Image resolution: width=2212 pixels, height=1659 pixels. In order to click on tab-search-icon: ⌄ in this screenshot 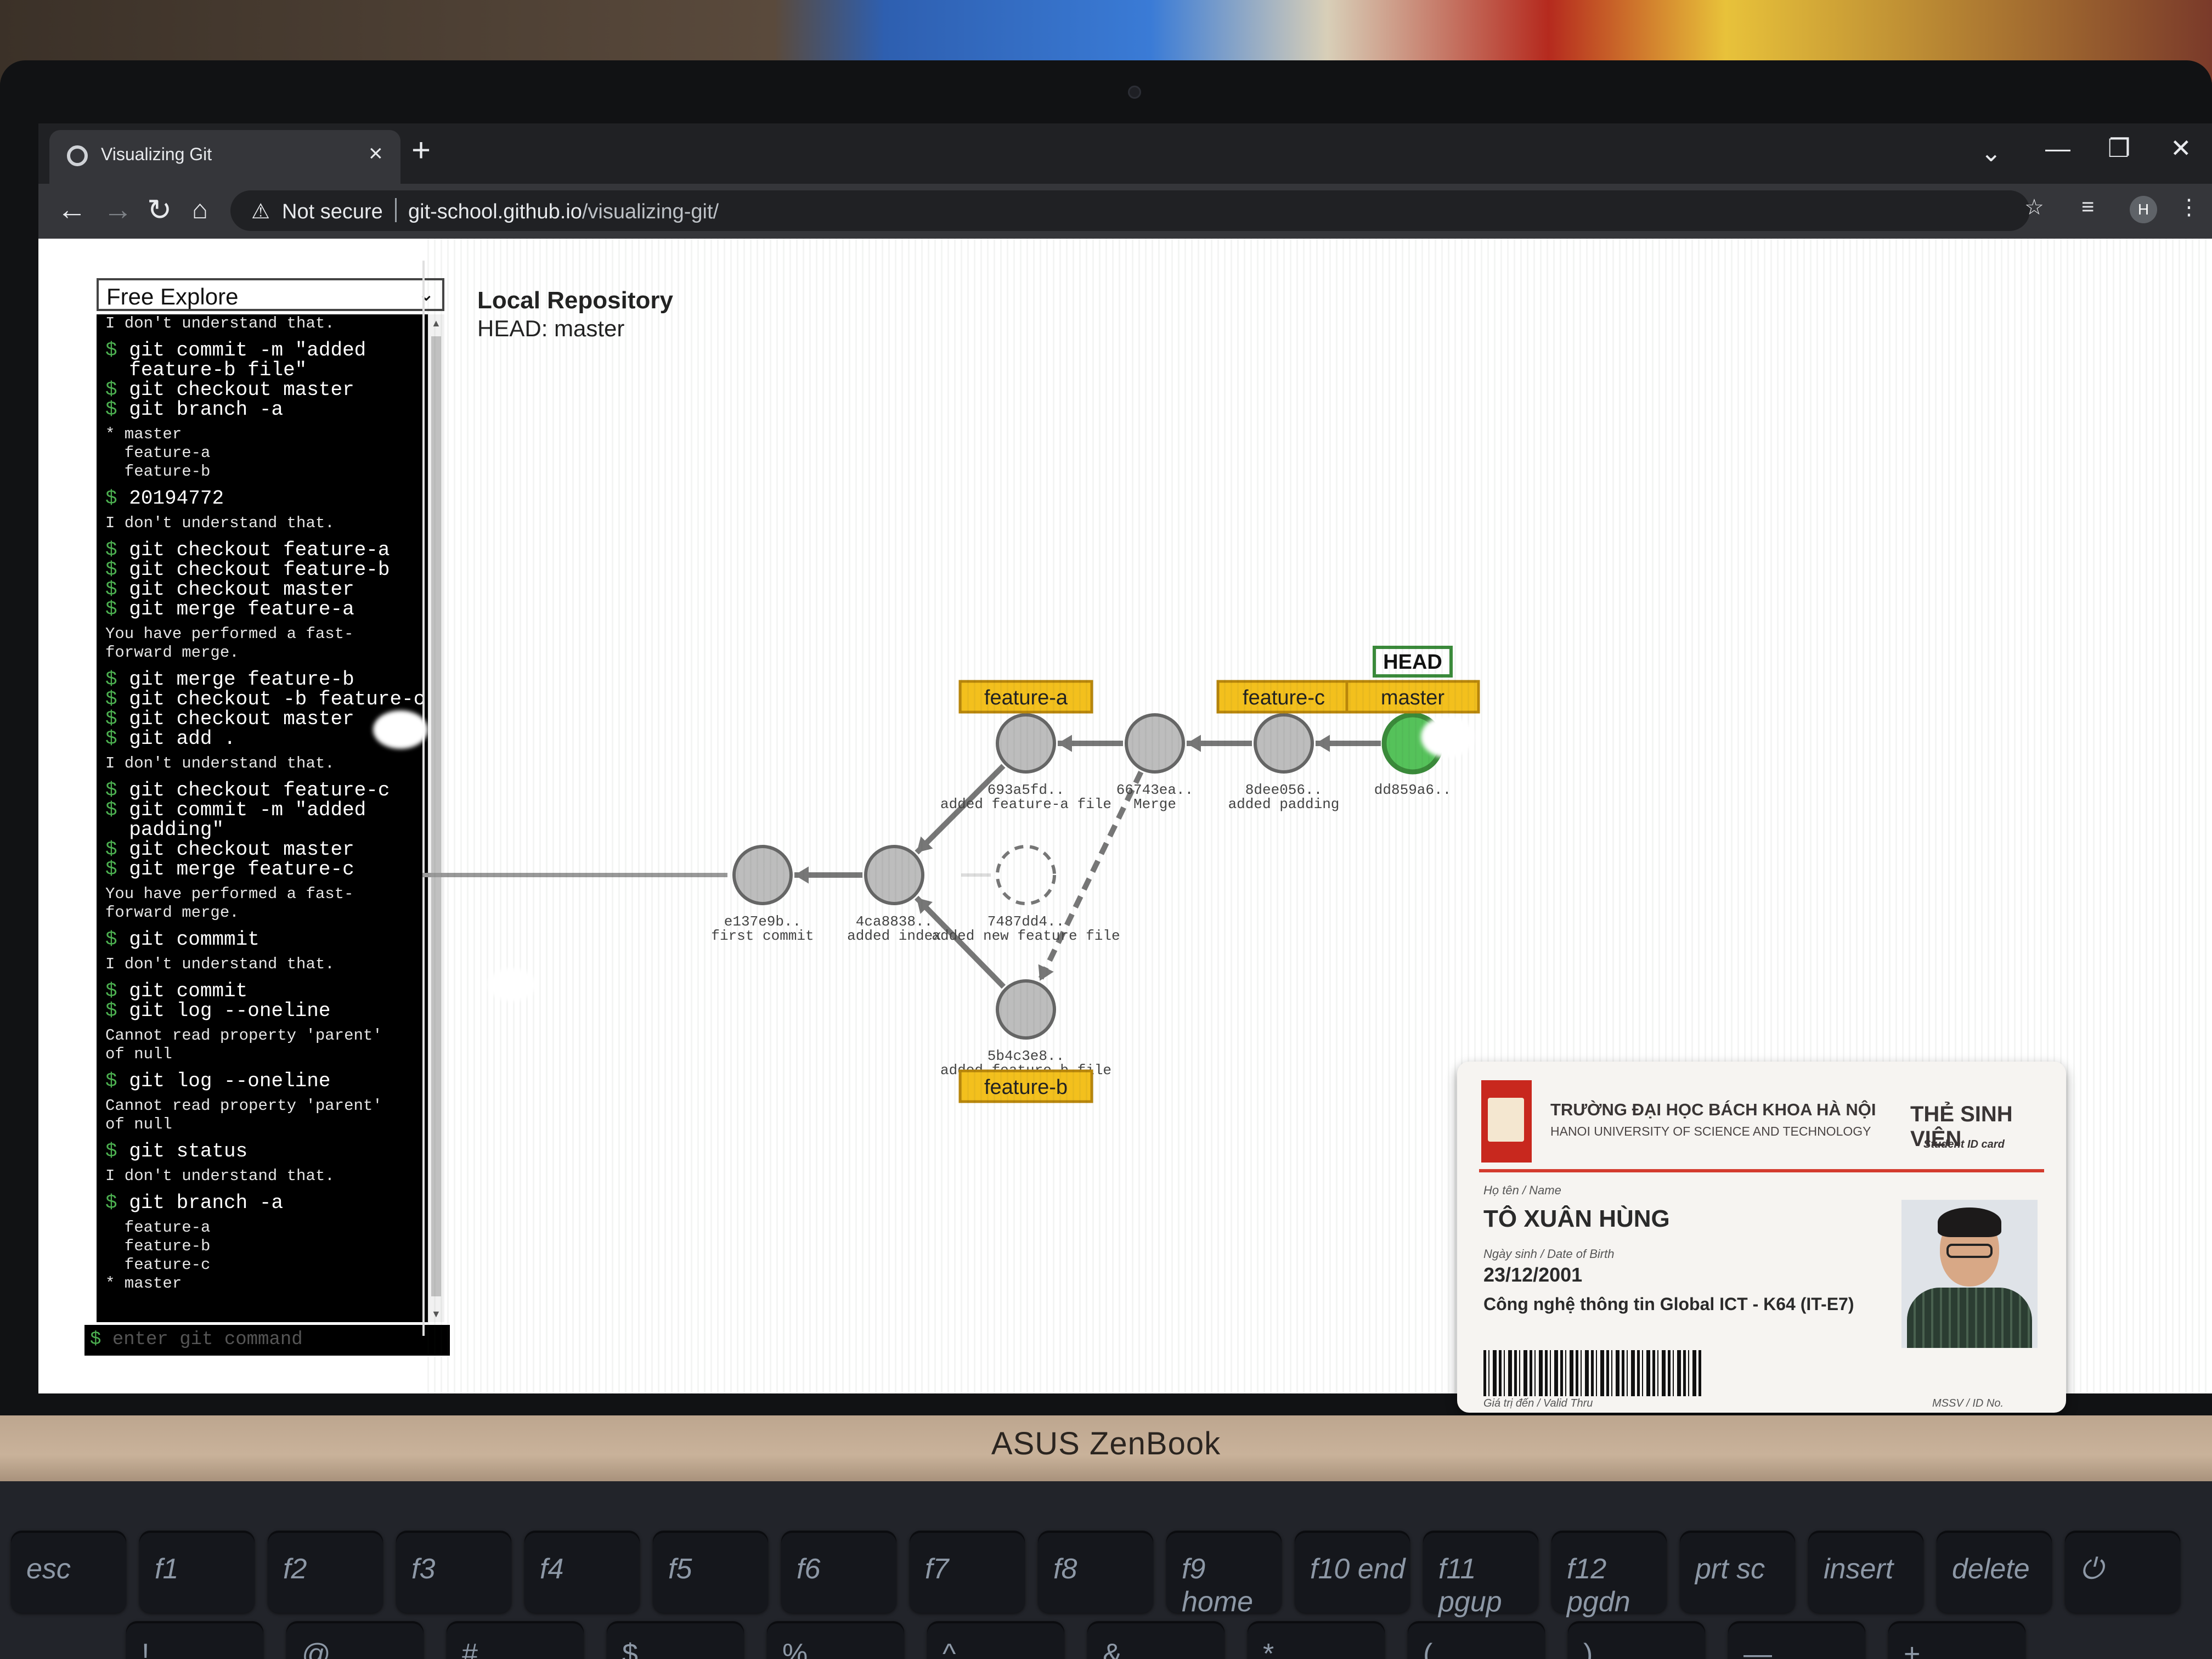, I will do `click(1991, 152)`.